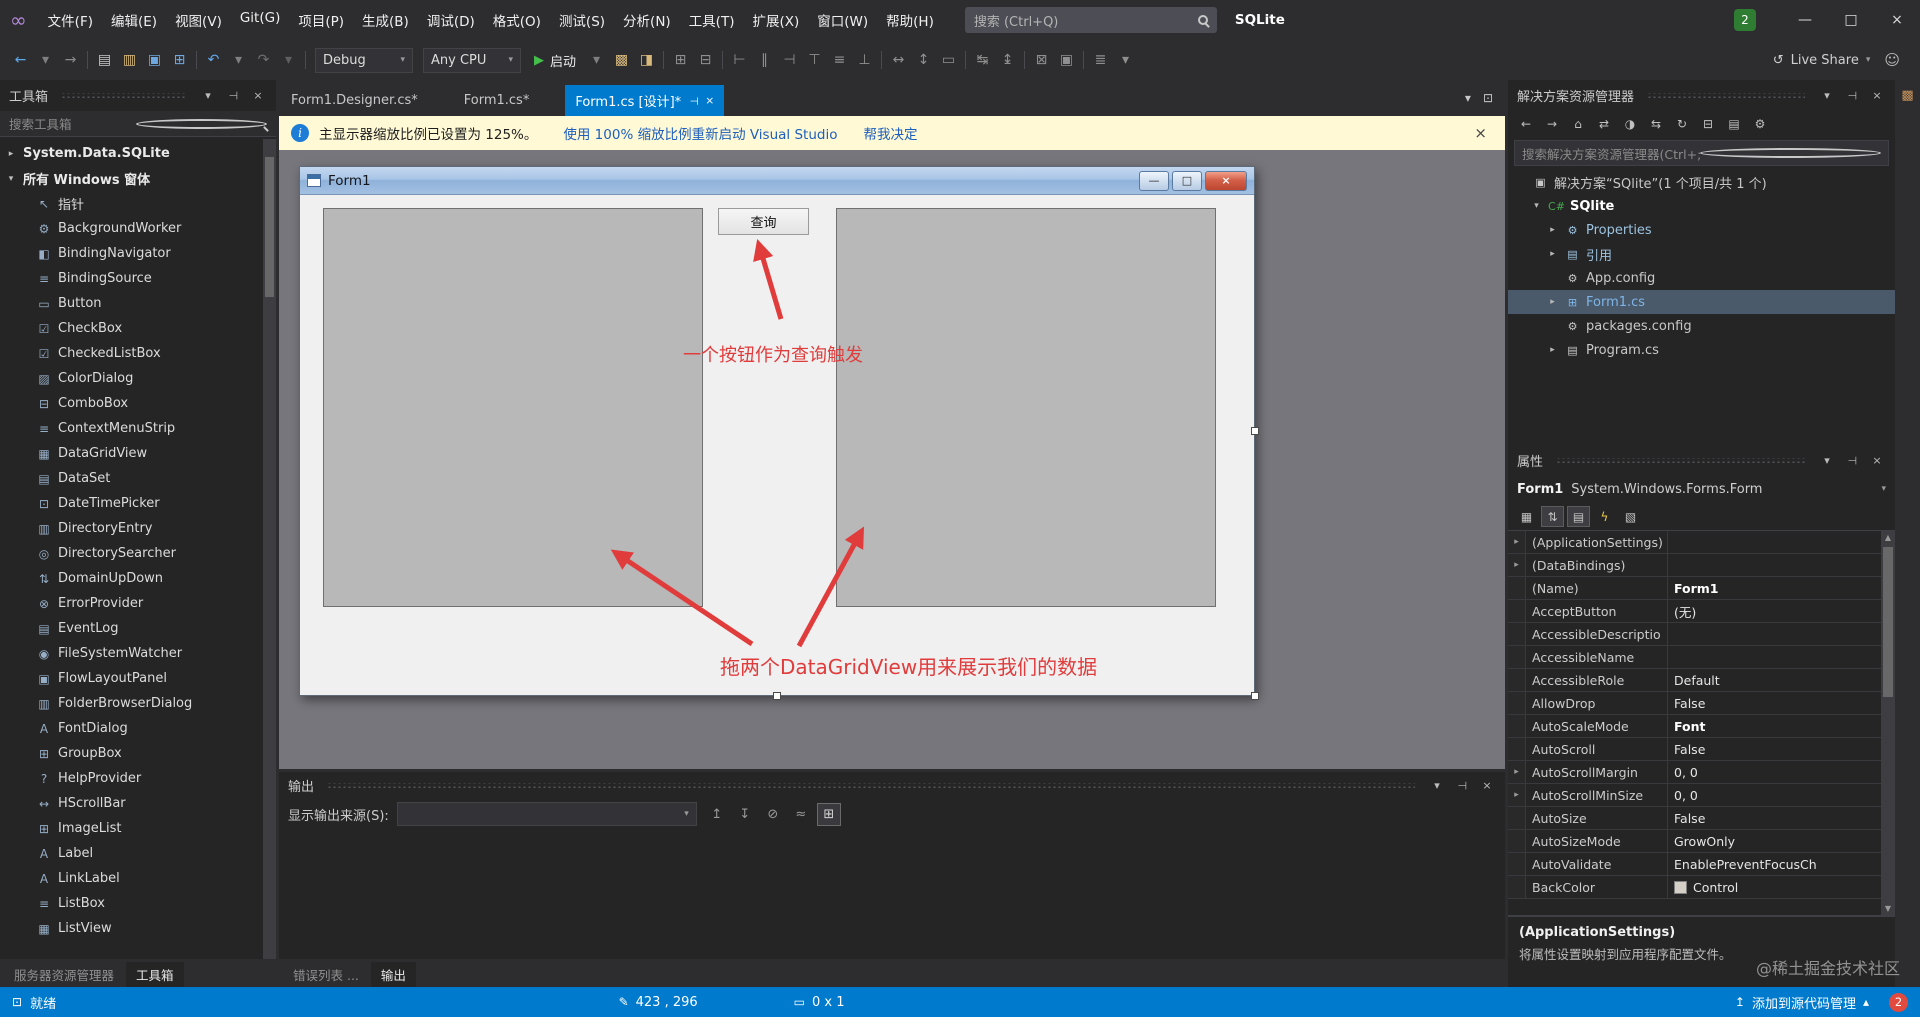  Describe the element at coordinates (179, 60) in the screenshot. I see `save-all-icon: ⊞` at that location.